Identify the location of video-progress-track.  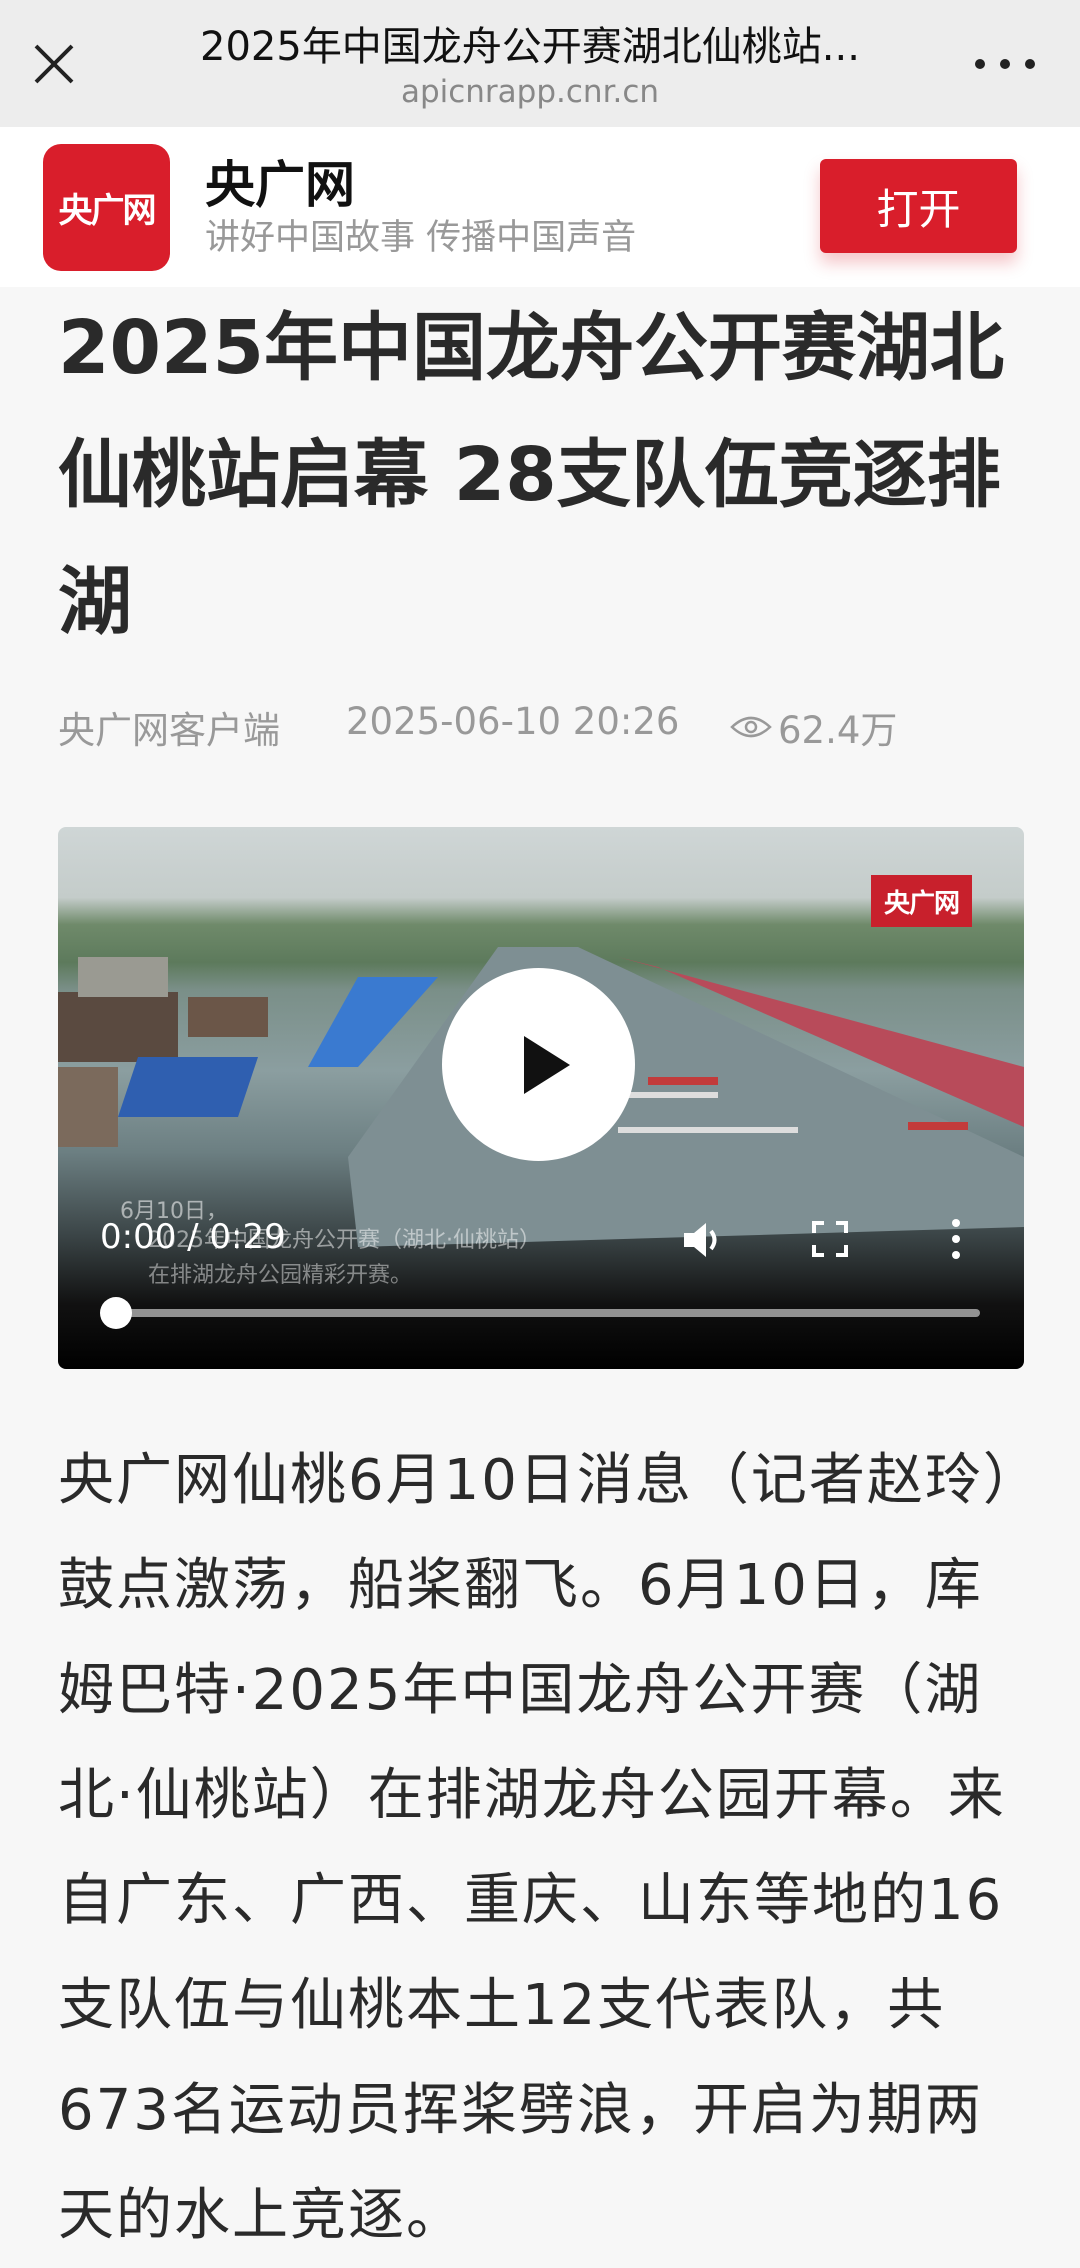
(548, 1313).